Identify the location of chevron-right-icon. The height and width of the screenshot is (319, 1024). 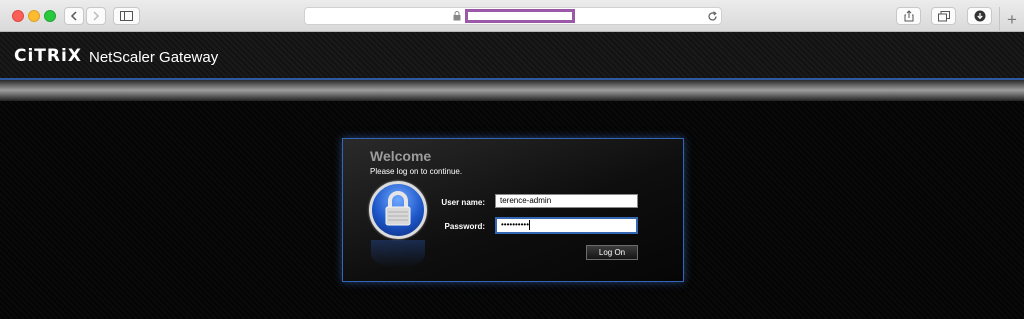
(96, 16).